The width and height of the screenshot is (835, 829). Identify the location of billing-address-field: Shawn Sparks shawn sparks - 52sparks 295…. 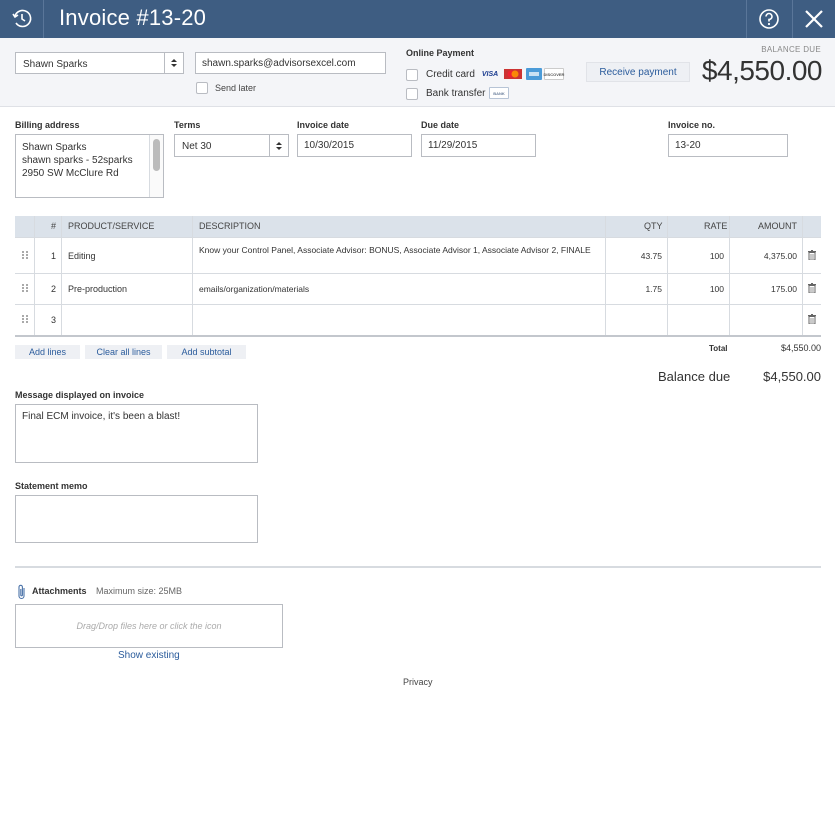
(89, 166).